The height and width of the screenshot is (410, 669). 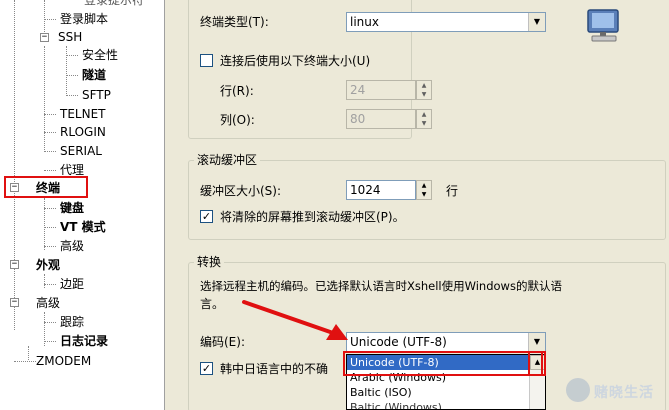 What do you see at coordinates (48, 265) in the screenshot?
I see `tree-item-appearance: 外观` at bounding box center [48, 265].